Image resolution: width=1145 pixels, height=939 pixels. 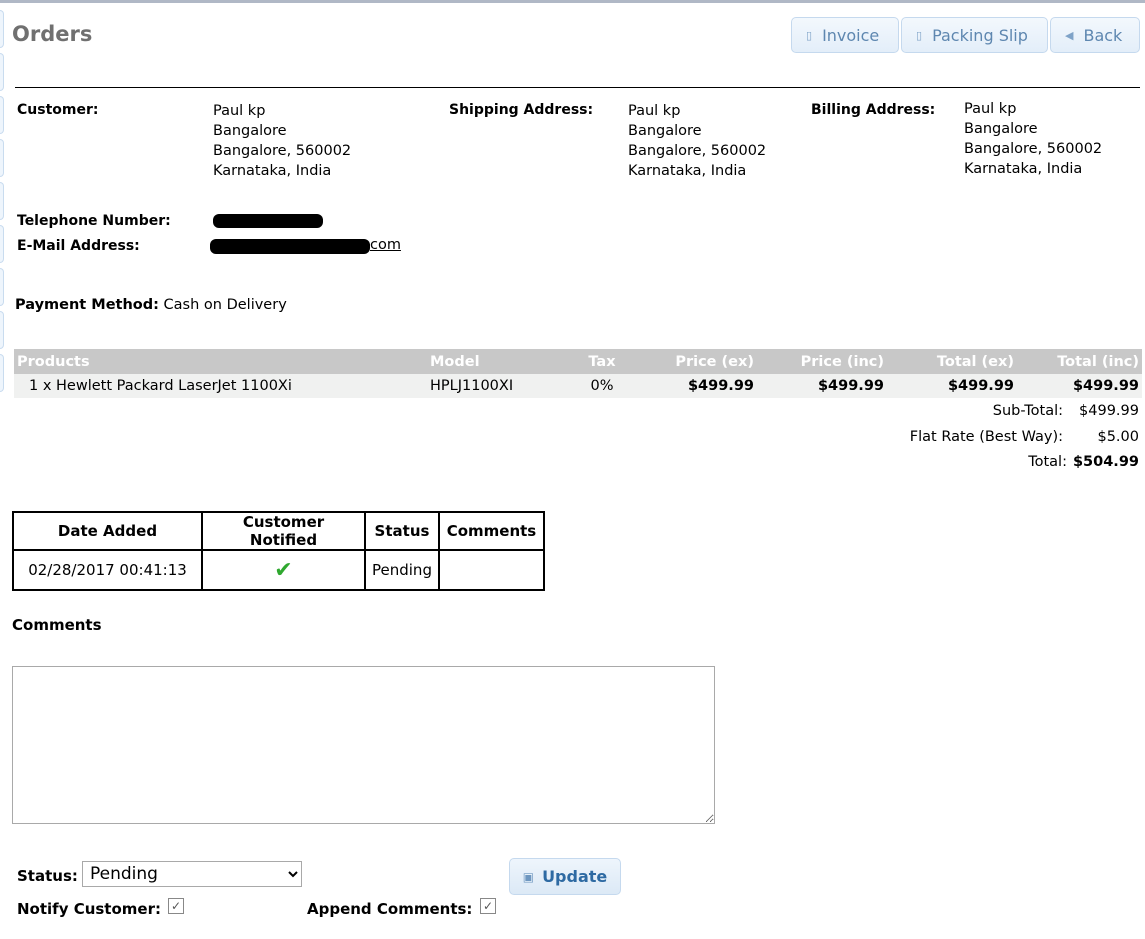 What do you see at coordinates (58, 110) in the screenshot?
I see `customer-label: Customer:` at bounding box center [58, 110].